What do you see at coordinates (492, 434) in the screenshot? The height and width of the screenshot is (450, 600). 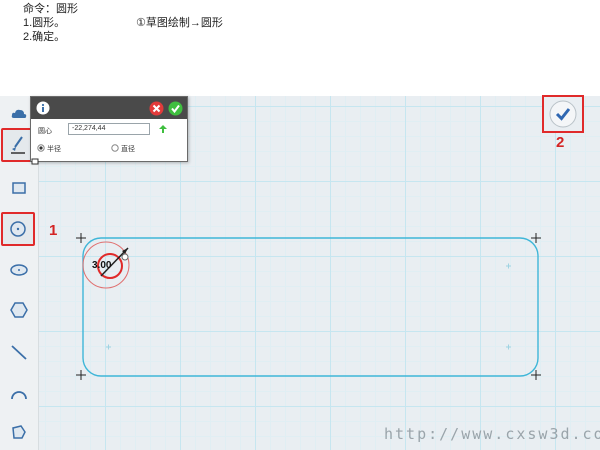 I see `watermark: http://www.cxsw3d.com` at bounding box center [492, 434].